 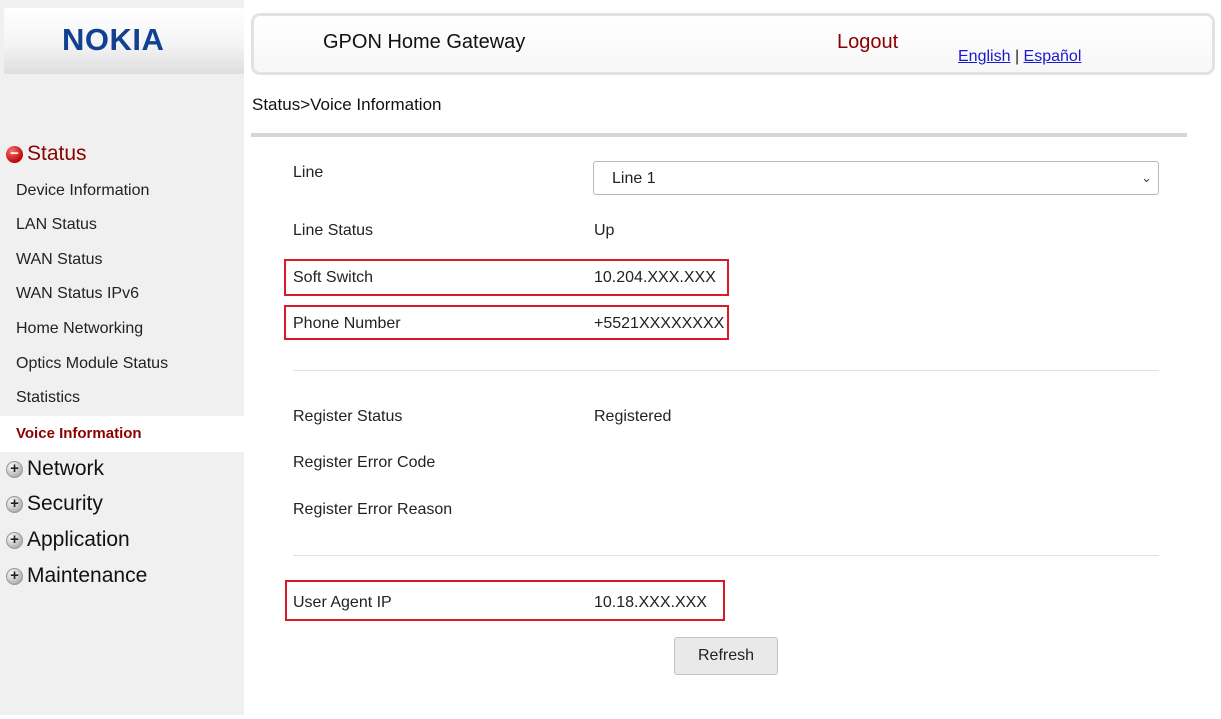 What do you see at coordinates (604, 230) in the screenshot?
I see `line-status-value: Up` at bounding box center [604, 230].